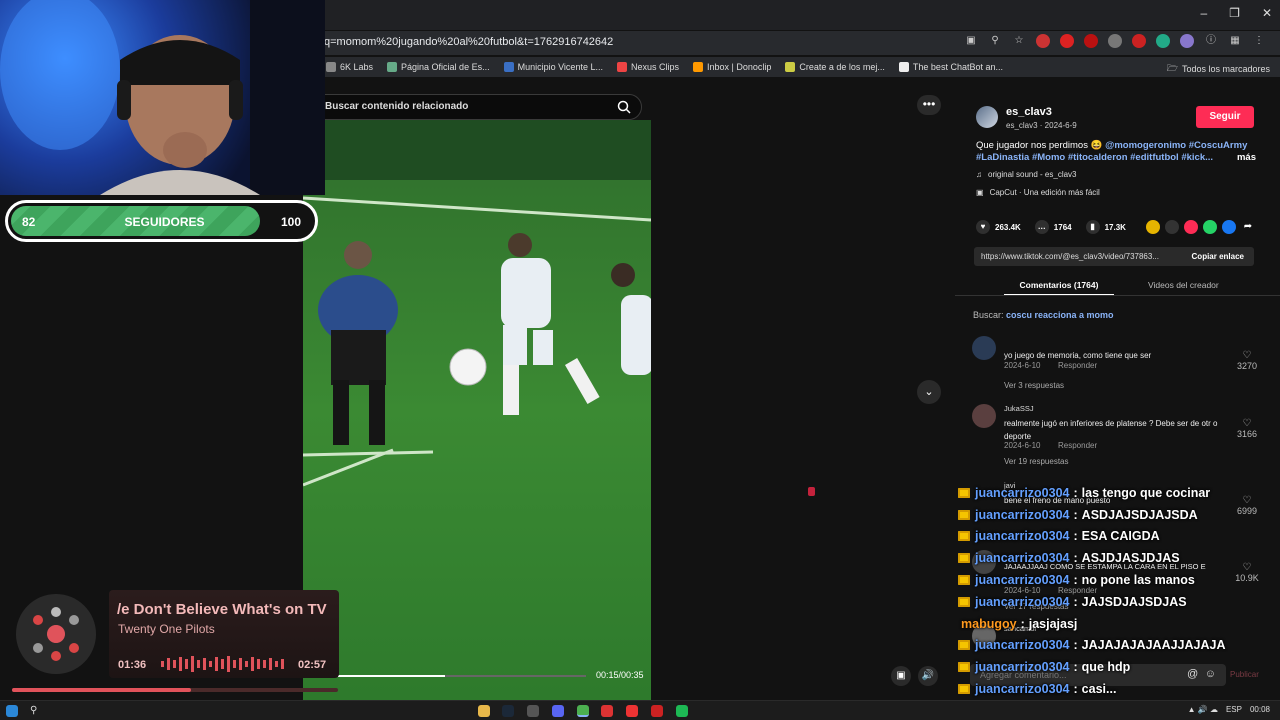  Describe the element at coordinates (998, 227) in the screenshot. I see `like-stat: ♥ 263.4K` at that location.